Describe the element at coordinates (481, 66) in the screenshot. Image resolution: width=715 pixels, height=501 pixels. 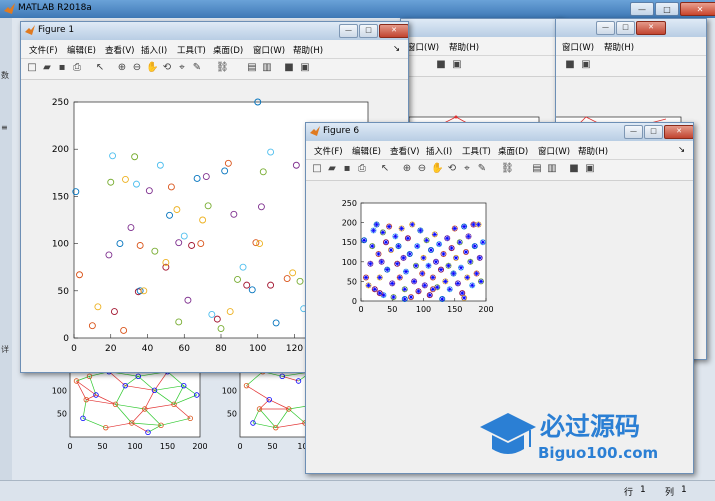
I see `figure-toolbar: ■ ▣` at that location.